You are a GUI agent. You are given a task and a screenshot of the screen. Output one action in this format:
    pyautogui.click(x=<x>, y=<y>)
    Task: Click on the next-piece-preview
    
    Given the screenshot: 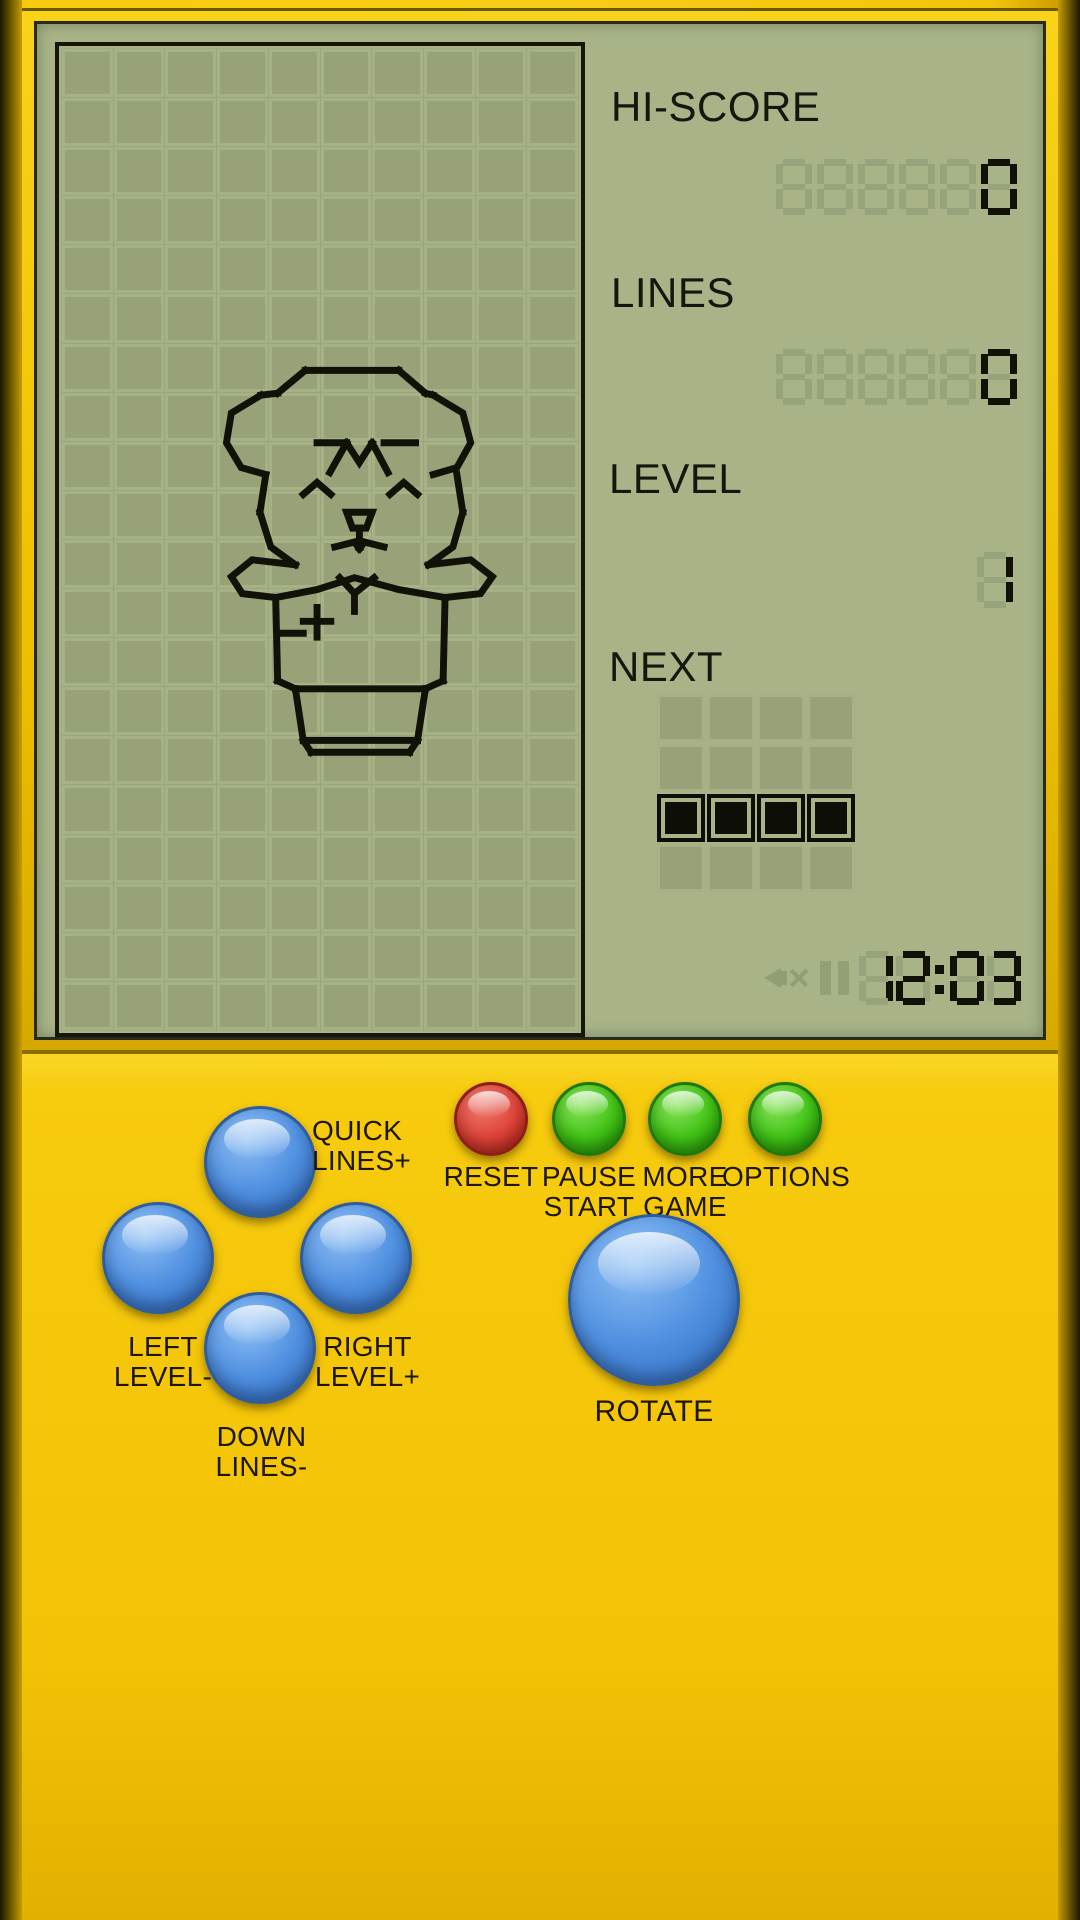 What is the action you would take?
    pyautogui.click(x=756, y=793)
    